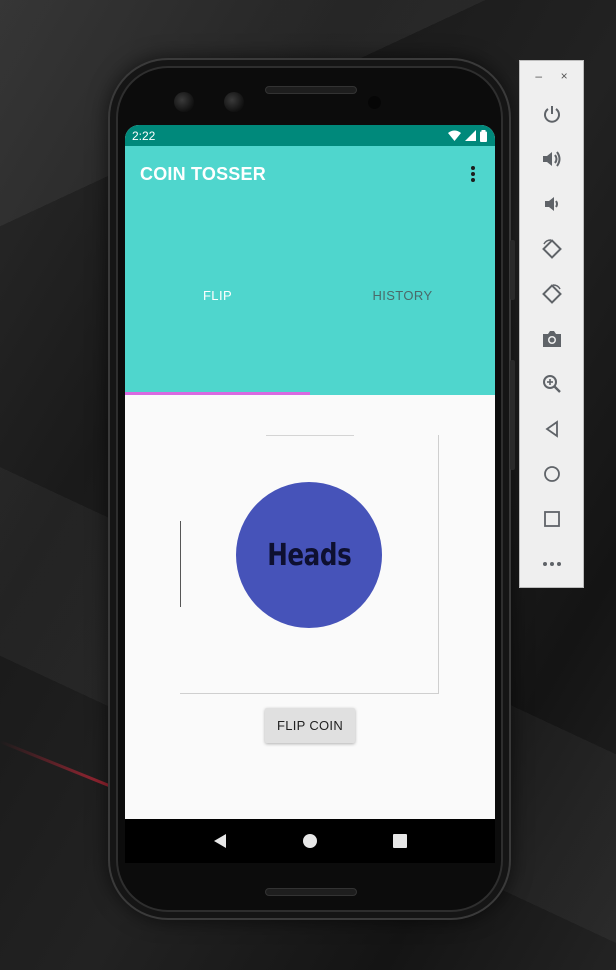 Image resolution: width=616 pixels, height=970 pixels. What do you see at coordinates (374, 102) in the screenshot?
I see `sensor-icon` at bounding box center [374, 102].